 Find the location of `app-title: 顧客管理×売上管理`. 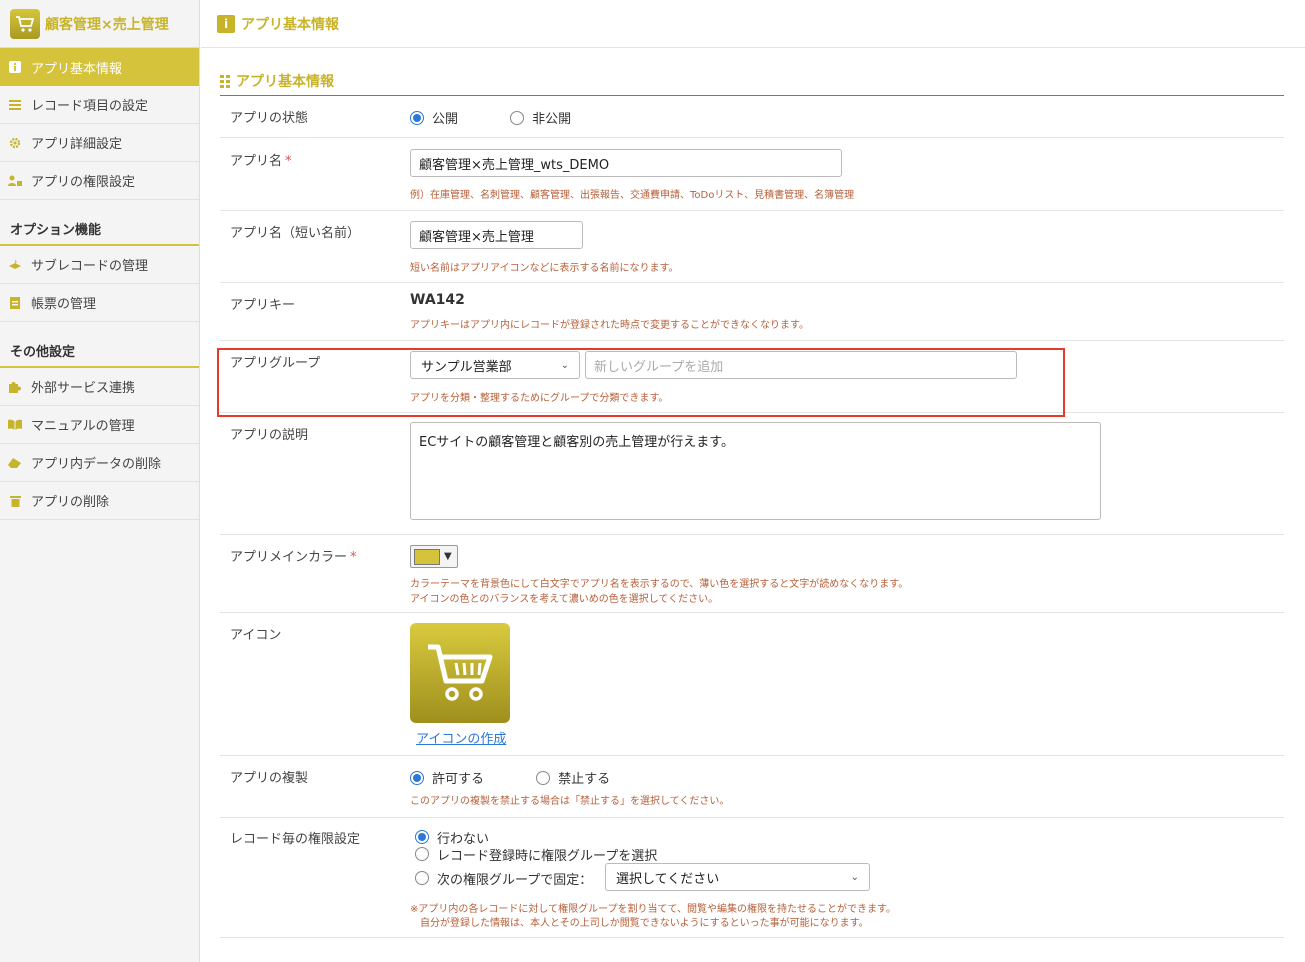

app-title: 顧客管理×売上管理 is located at coordinates (107, 24).